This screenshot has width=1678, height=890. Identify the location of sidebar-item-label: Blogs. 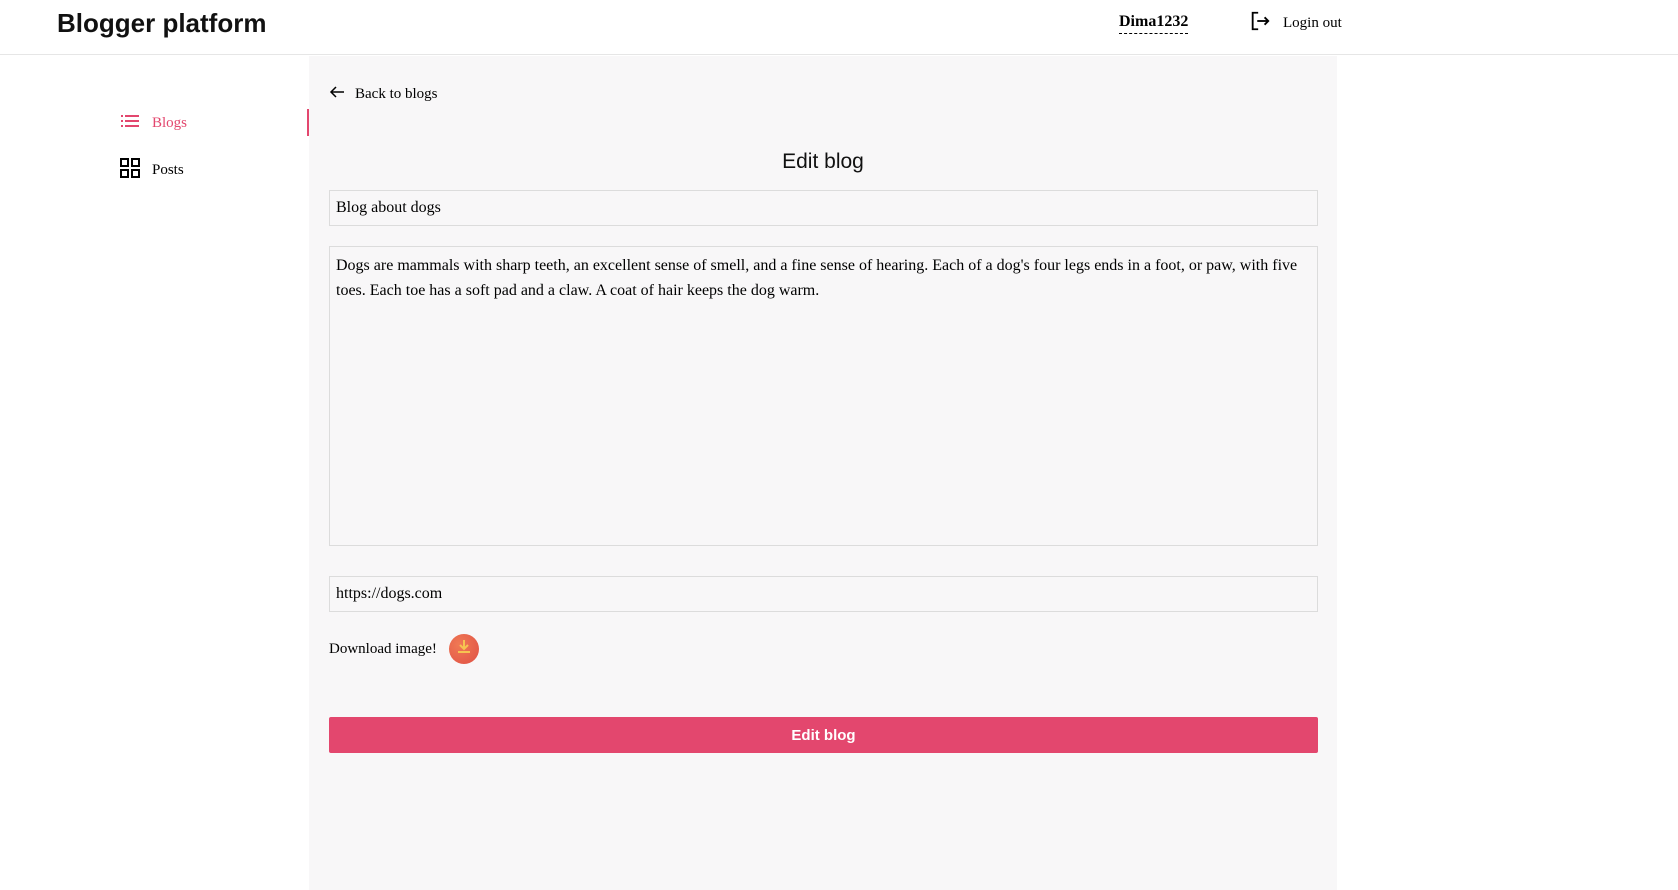
(170, 123).